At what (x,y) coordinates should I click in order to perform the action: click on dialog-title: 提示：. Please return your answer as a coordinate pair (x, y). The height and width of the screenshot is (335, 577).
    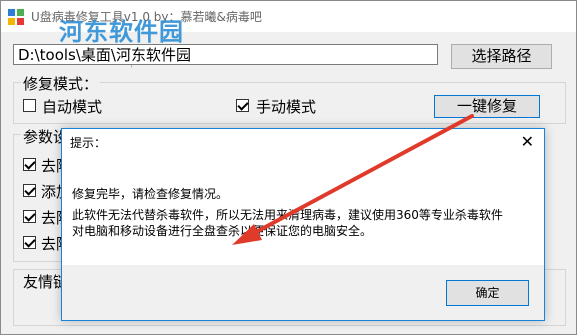
    Looking at the image, I should click on (88, 143).